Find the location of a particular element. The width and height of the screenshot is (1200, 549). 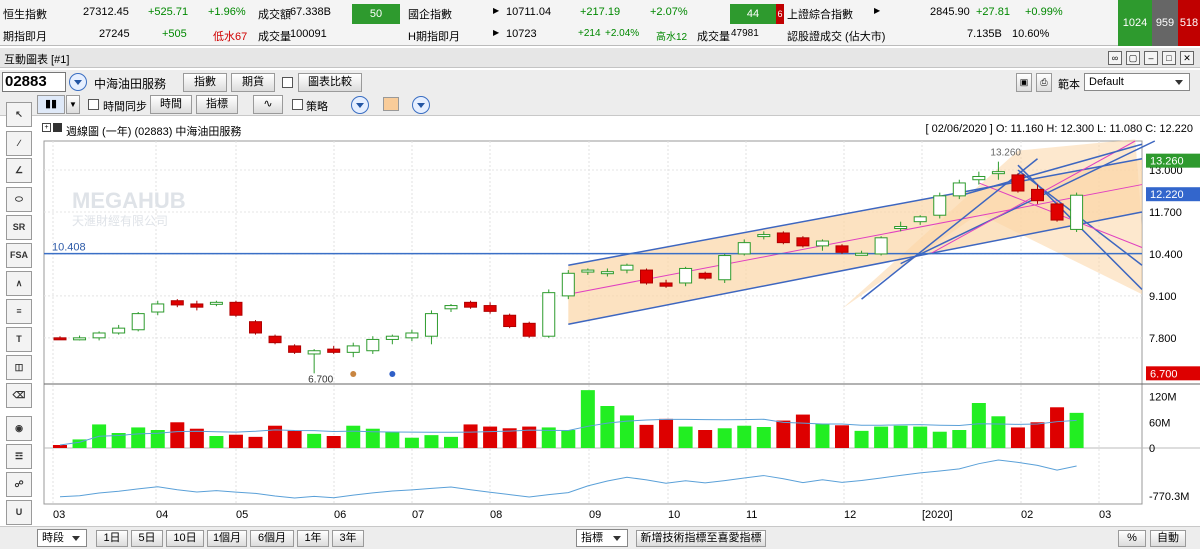

month-tick-label: 07 is located at coordinates (418, 515).